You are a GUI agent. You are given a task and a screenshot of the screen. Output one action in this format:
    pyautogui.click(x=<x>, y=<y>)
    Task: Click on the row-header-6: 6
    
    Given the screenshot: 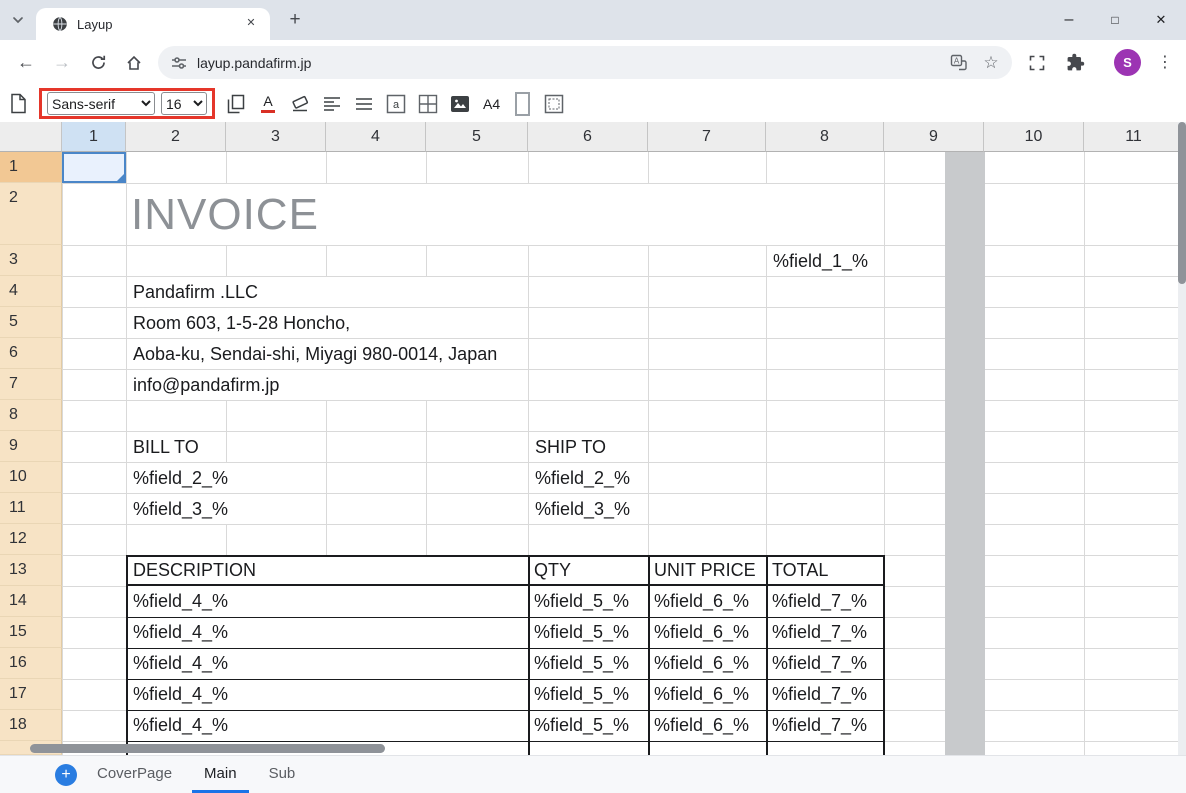 What is the action you would take?
    pyautogui.click(x=31, y=353)
    